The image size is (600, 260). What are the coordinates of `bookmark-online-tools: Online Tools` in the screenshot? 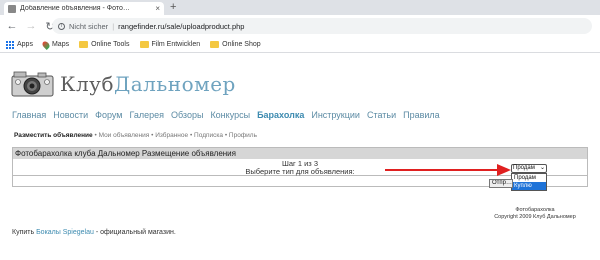 It's located at (104, 44).